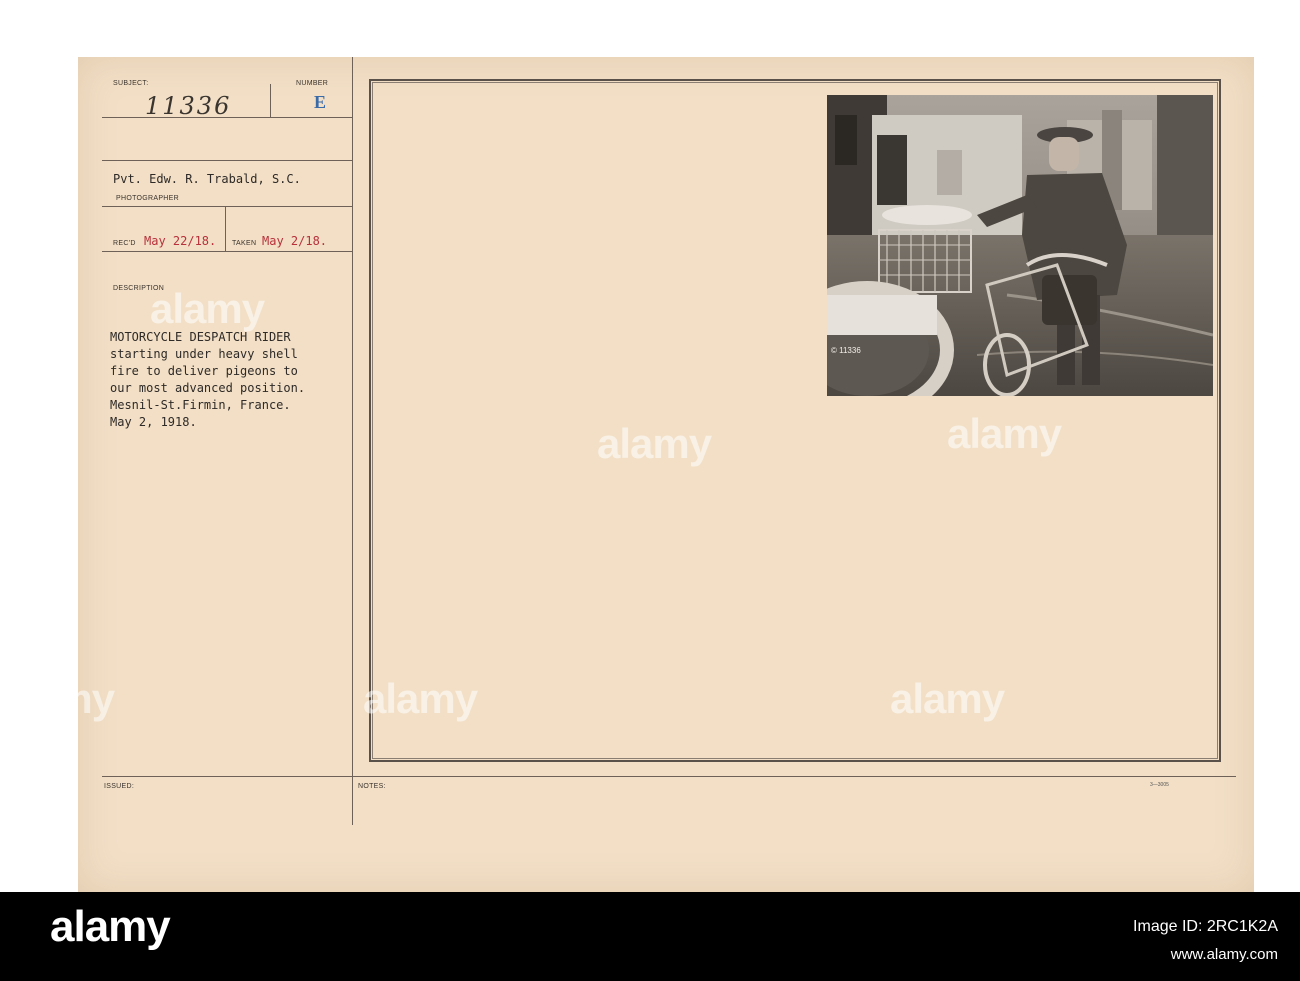 This screenshot has height=981, width=1300. Describe the element at coordinates (372, 786) in the screenshot. I see `notes-label: NOTES:` at that location.